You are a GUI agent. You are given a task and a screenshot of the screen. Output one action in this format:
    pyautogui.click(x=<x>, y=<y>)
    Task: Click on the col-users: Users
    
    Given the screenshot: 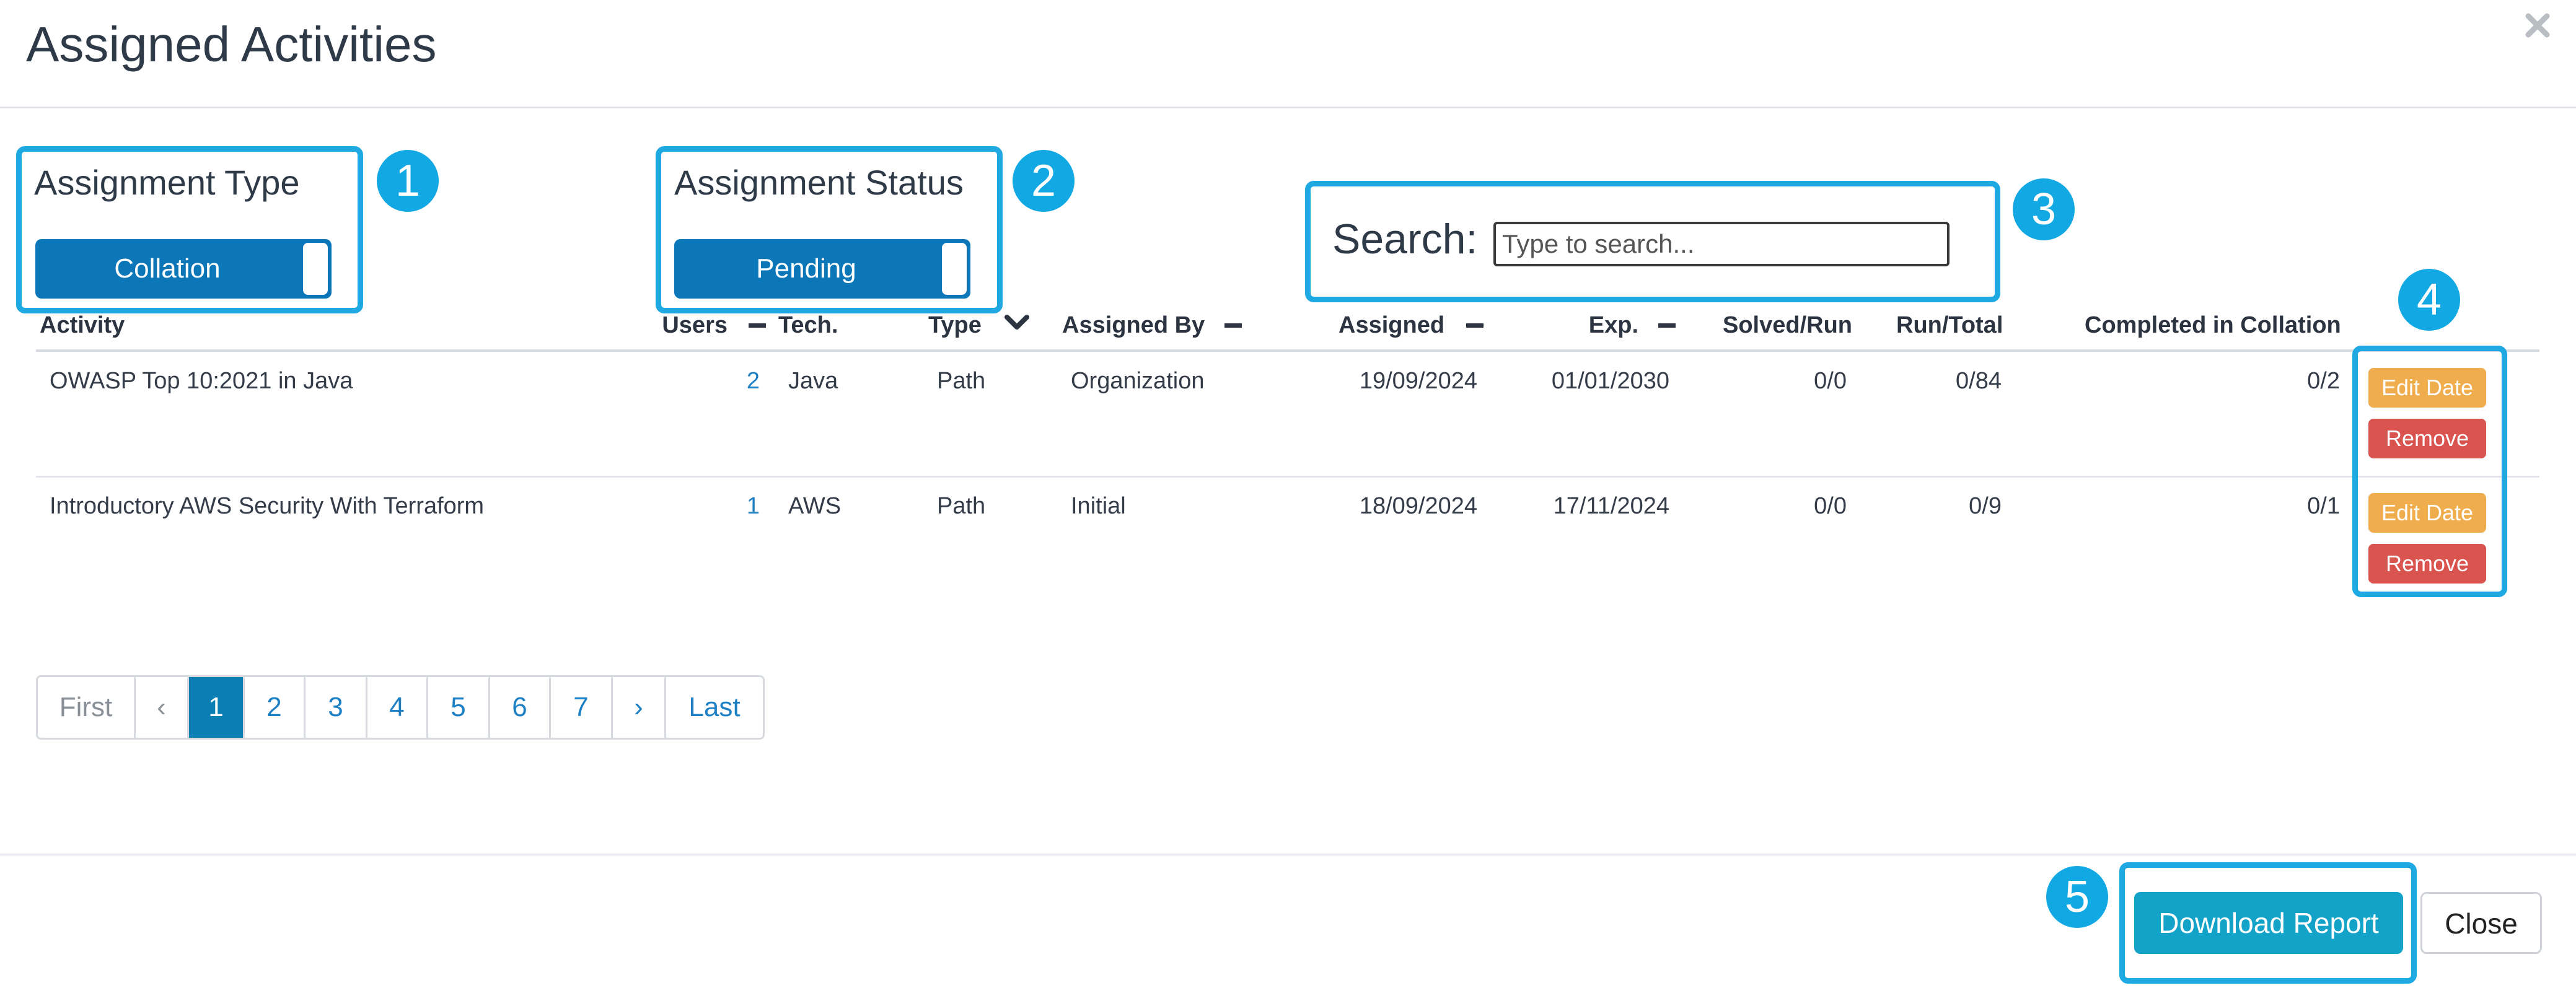 What is the action you would take?
    pyautogui.click(x=686, y=325)
    